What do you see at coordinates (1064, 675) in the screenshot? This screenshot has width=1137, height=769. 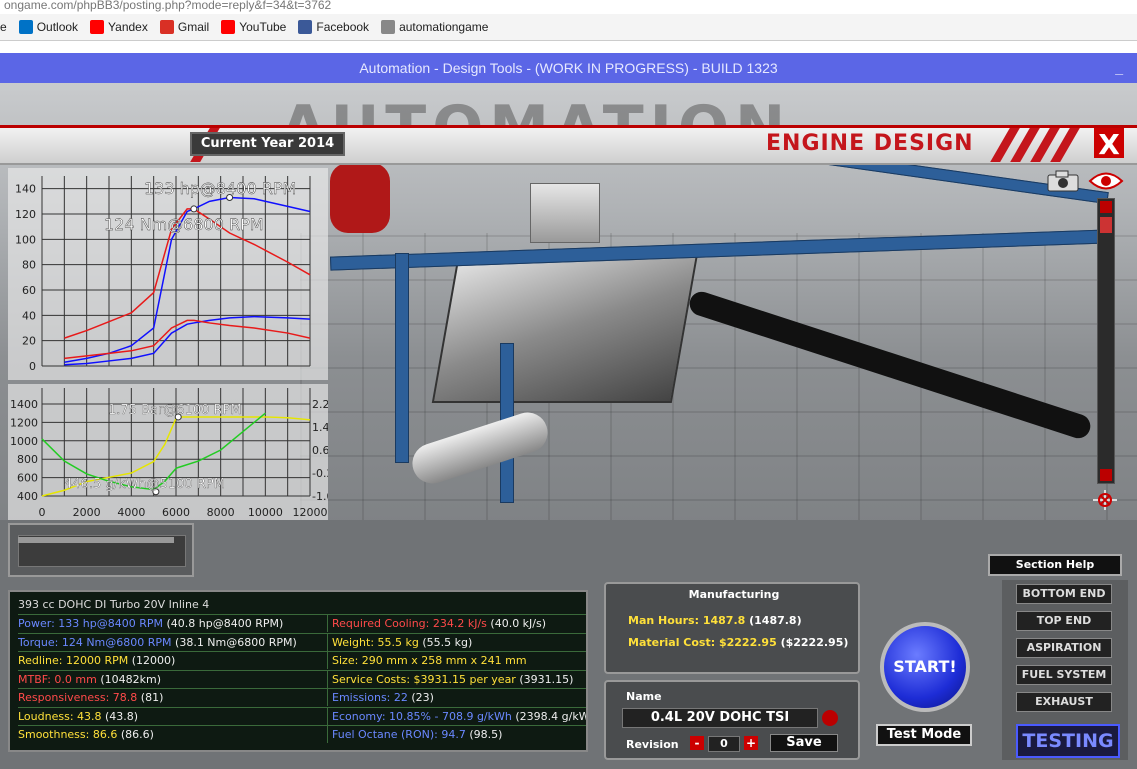 I see `nav-fuel-system: FUEL SYSTEM` at bounding box center [1064, 675].